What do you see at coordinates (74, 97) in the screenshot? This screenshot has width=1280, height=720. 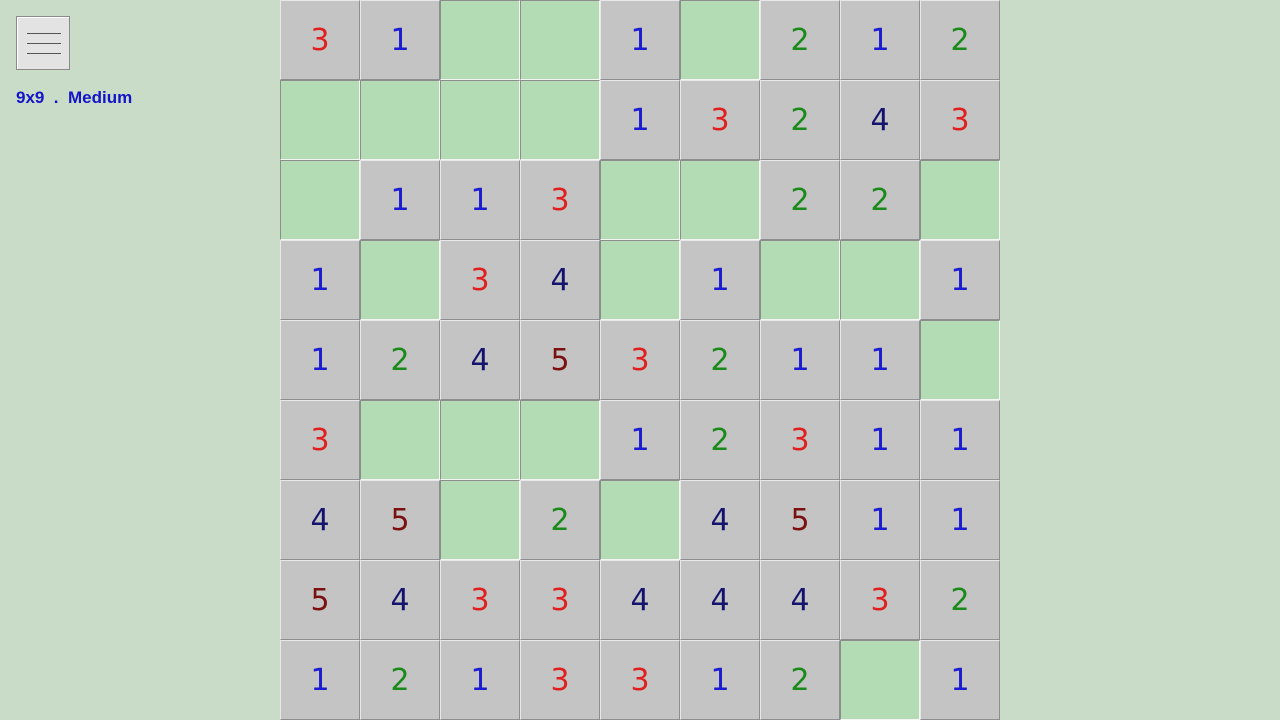 I see `game-size-difficulty-label: 9x9 . Medium` at bounding box center [74, 97].